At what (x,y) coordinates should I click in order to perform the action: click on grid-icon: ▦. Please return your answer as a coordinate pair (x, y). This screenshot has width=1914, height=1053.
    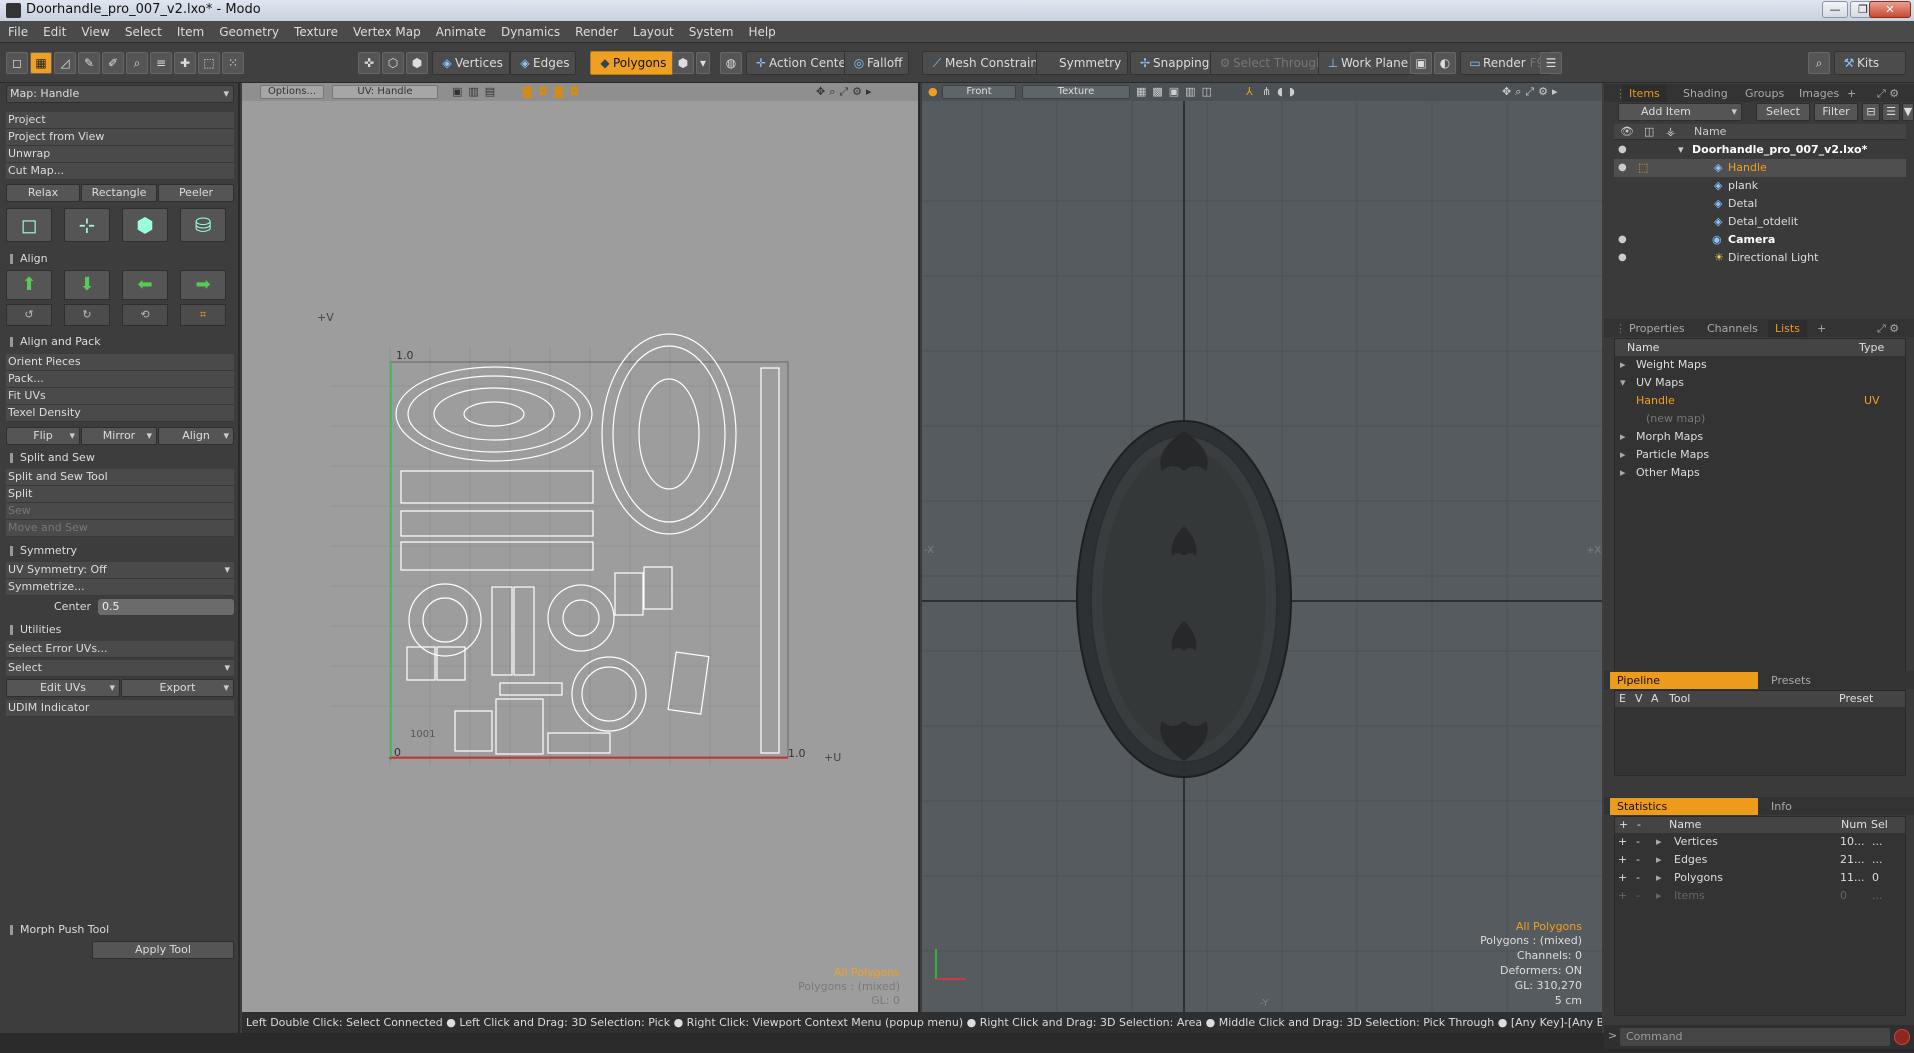
    Looking at the image, I should click on (41, 63).